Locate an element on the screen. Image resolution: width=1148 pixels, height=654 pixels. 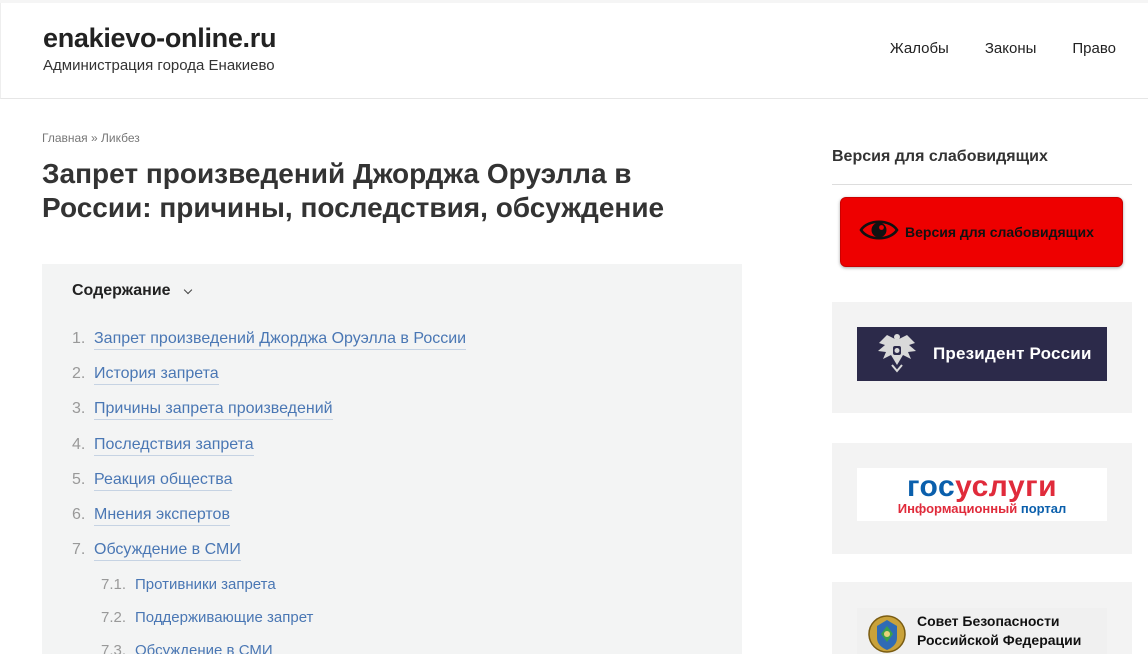
toc-subitem: 7.1. Противники запрета is located at coordinates (269, 592).